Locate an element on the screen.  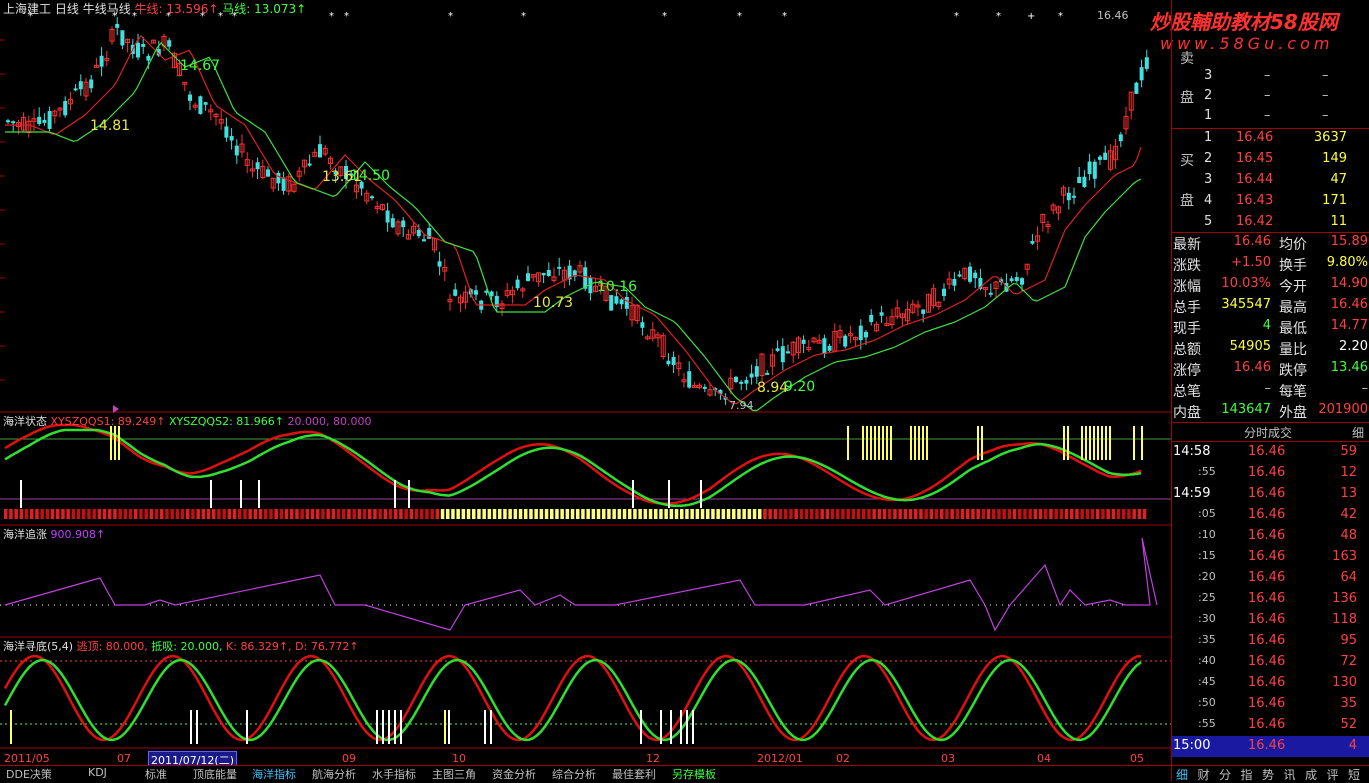
tick-time: :20 is located at coordinates (1207, 576).